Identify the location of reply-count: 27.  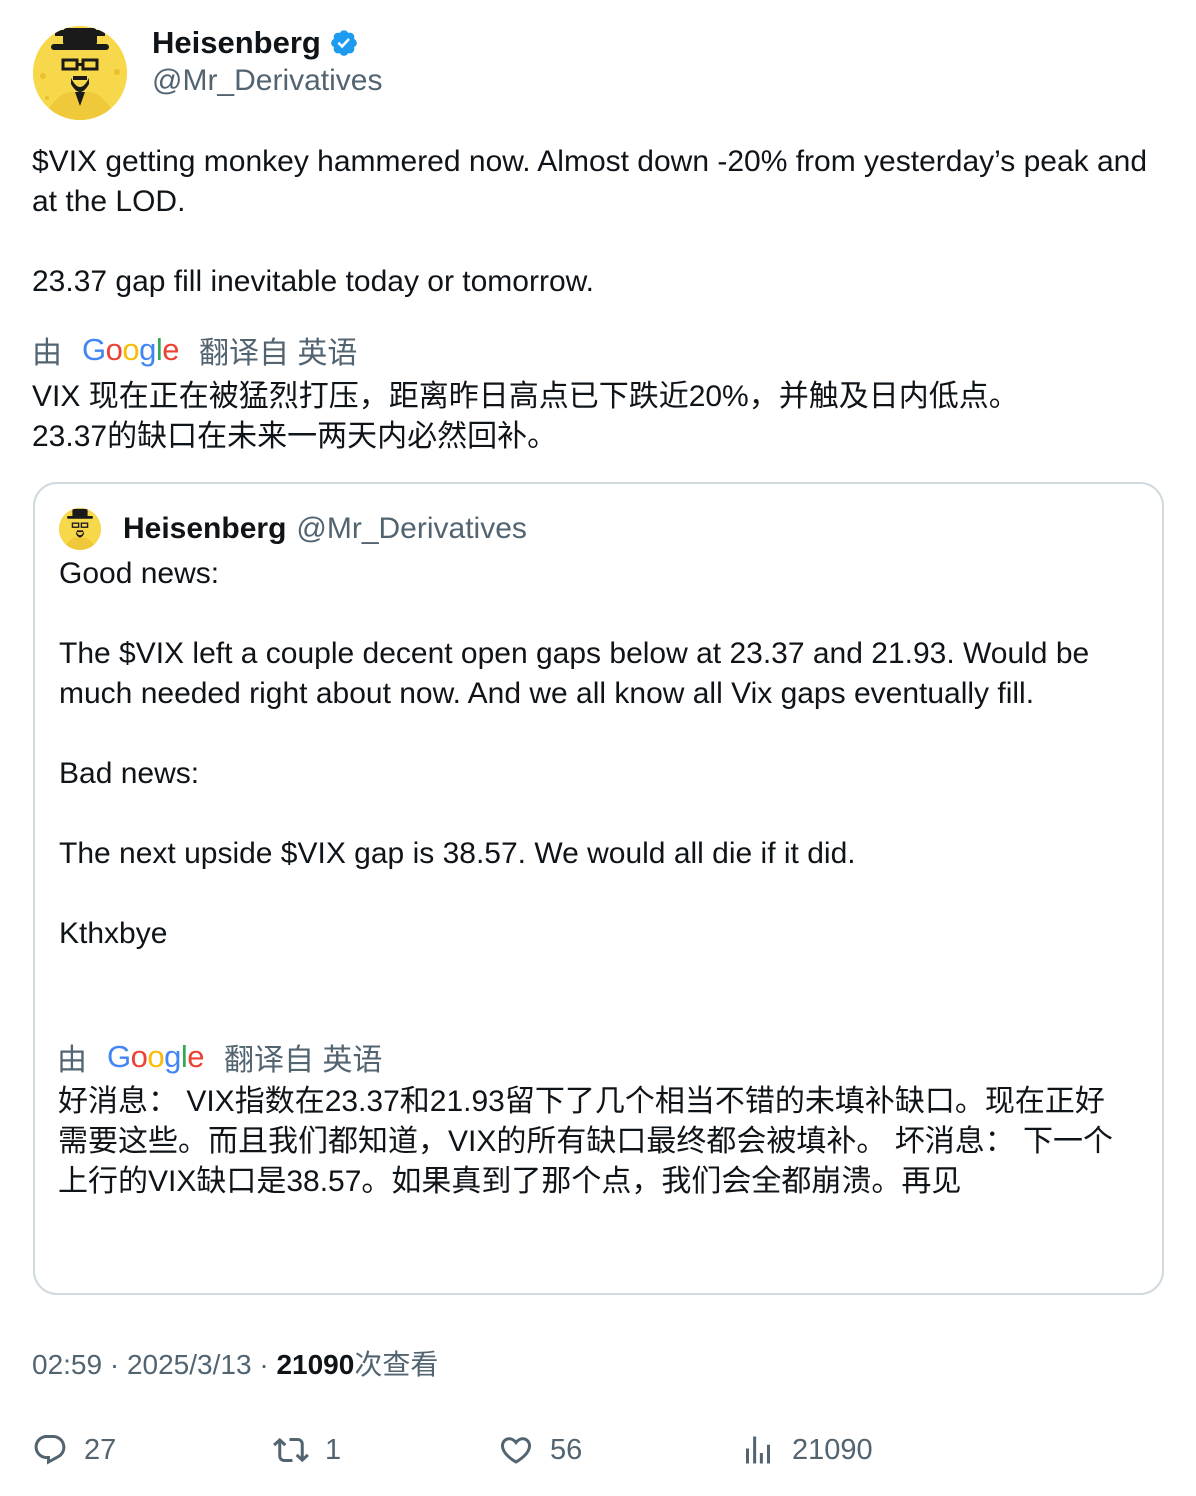
(100, 1449).